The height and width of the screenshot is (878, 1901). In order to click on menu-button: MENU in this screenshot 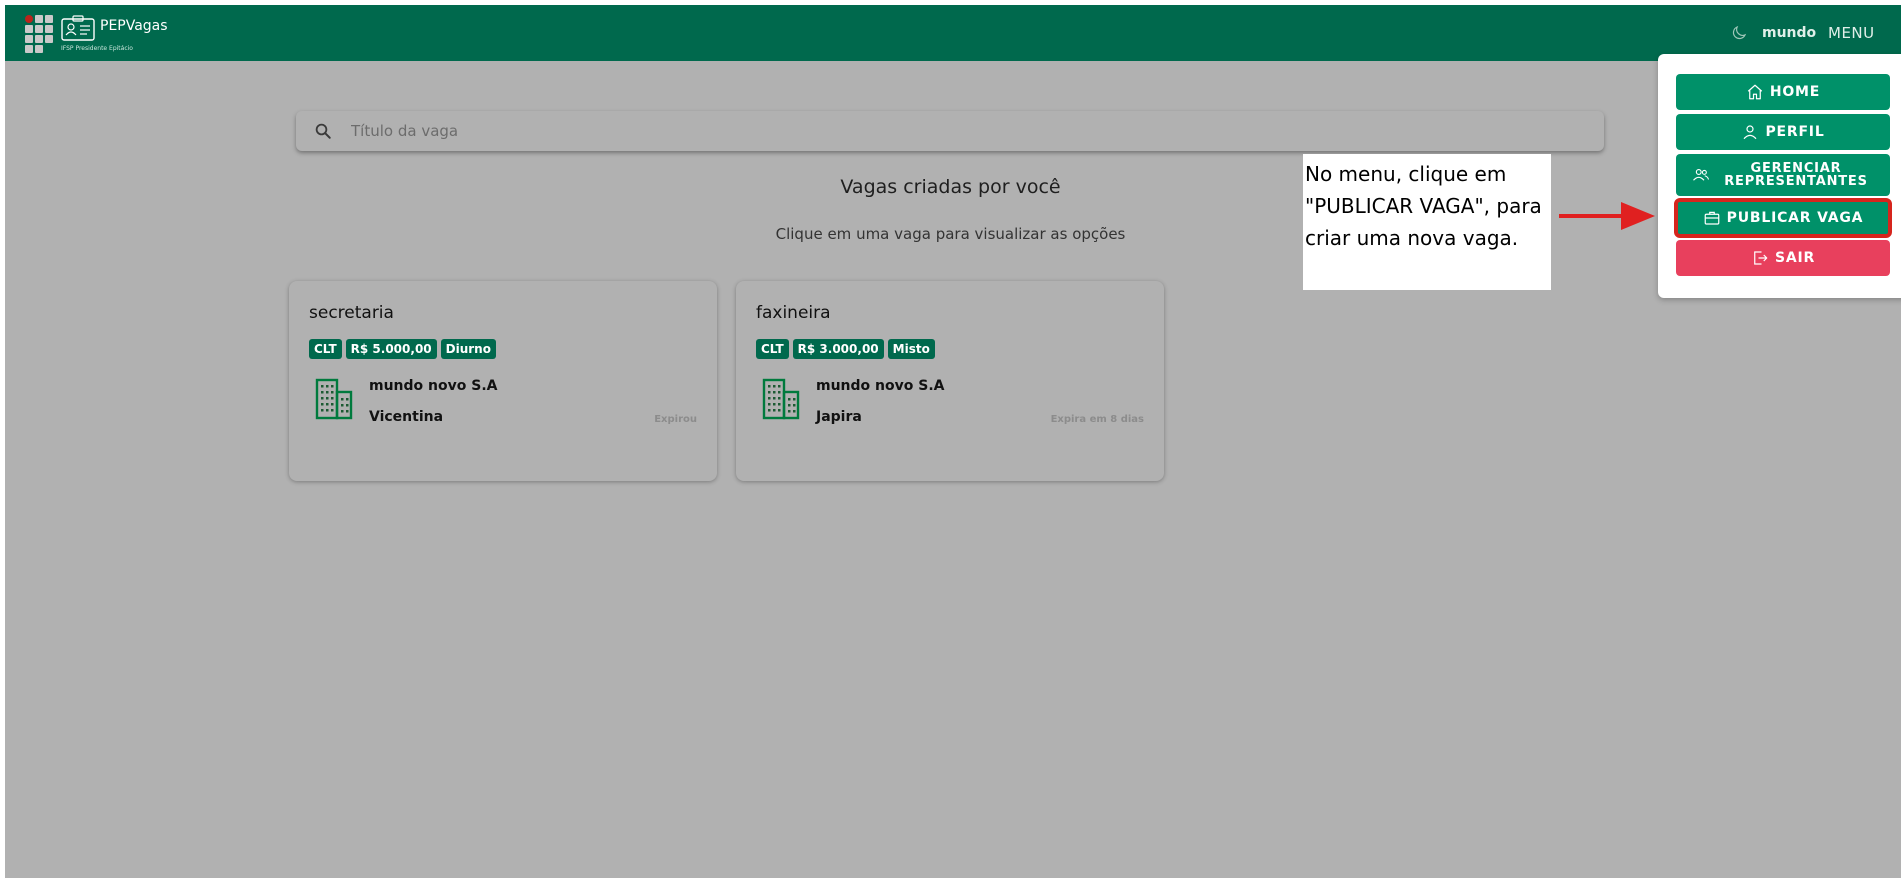, I will do `click(1851, 33)`.